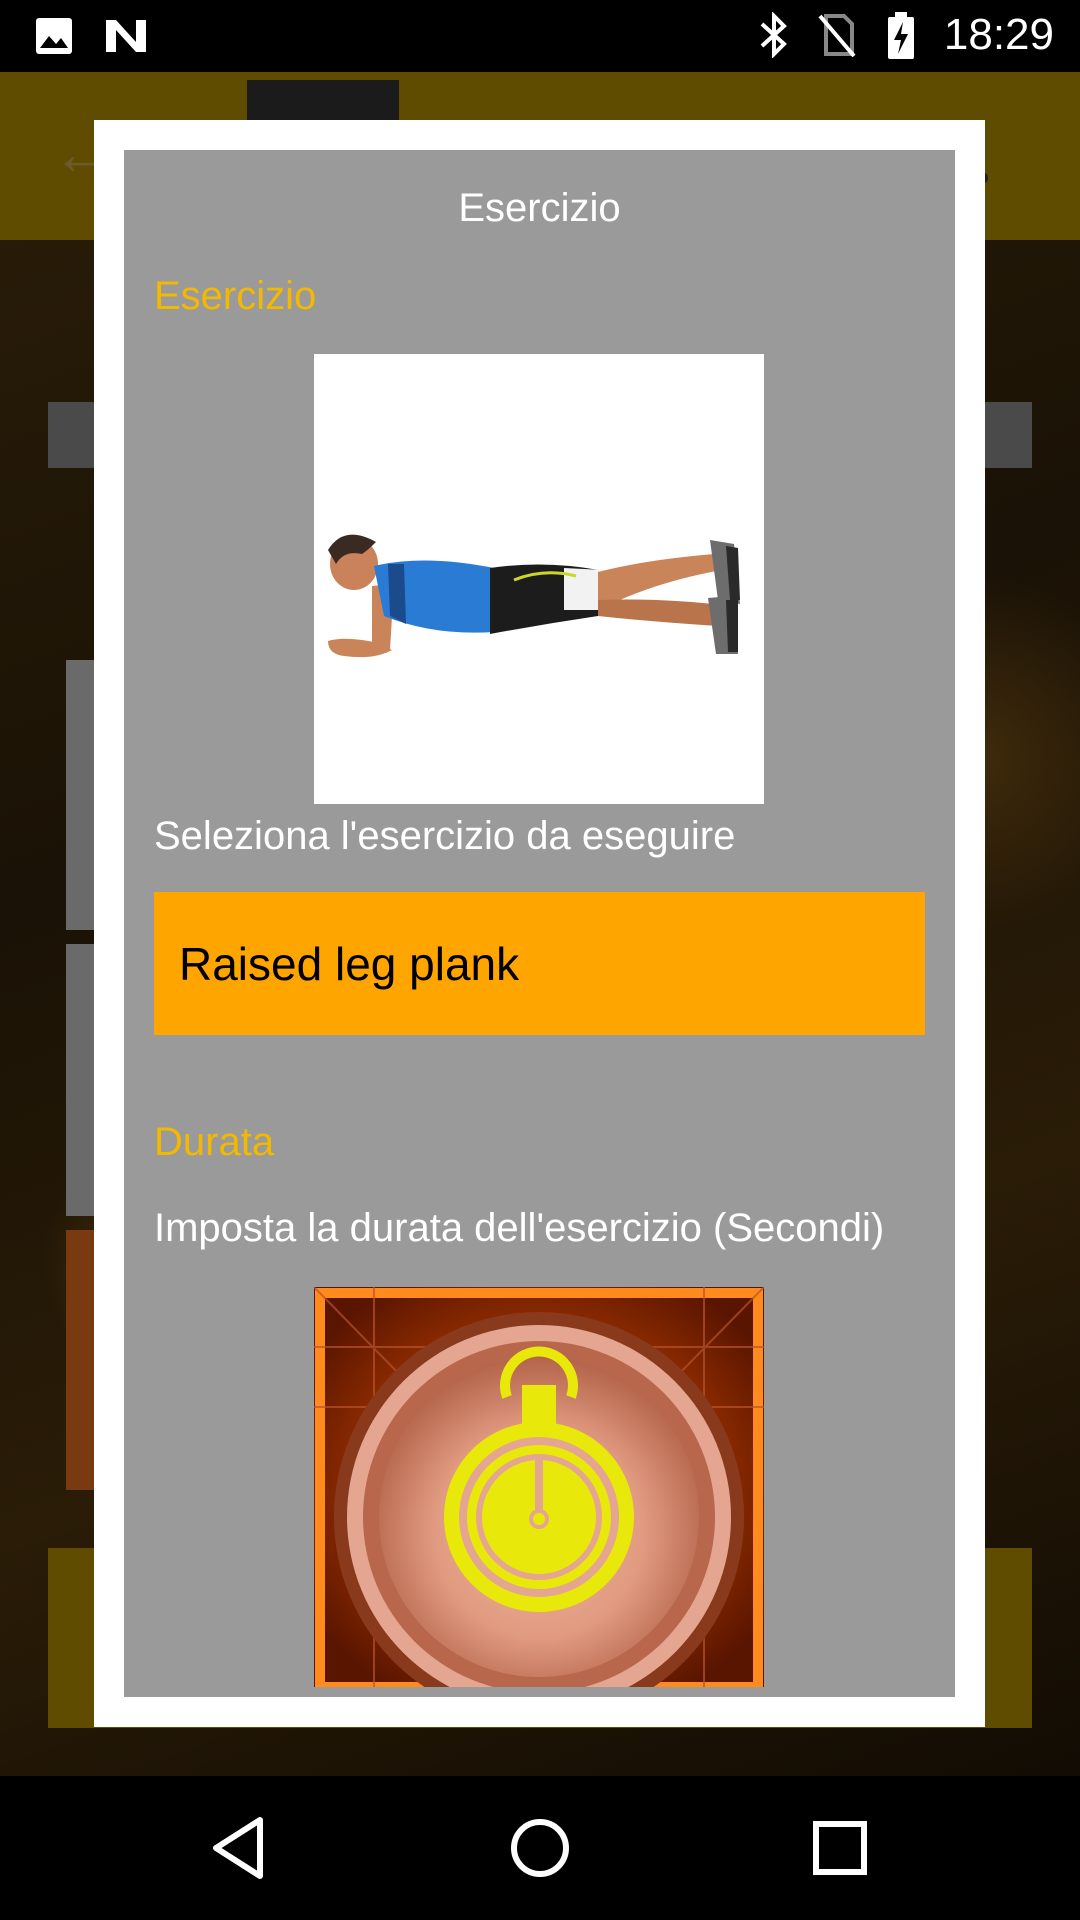 The width and height of the screenshot is (1080, 1920). Describe the element at coordinates (349, 963) in the screenshot. I see `selected-exercise-value: Raised leg plank` at that location.